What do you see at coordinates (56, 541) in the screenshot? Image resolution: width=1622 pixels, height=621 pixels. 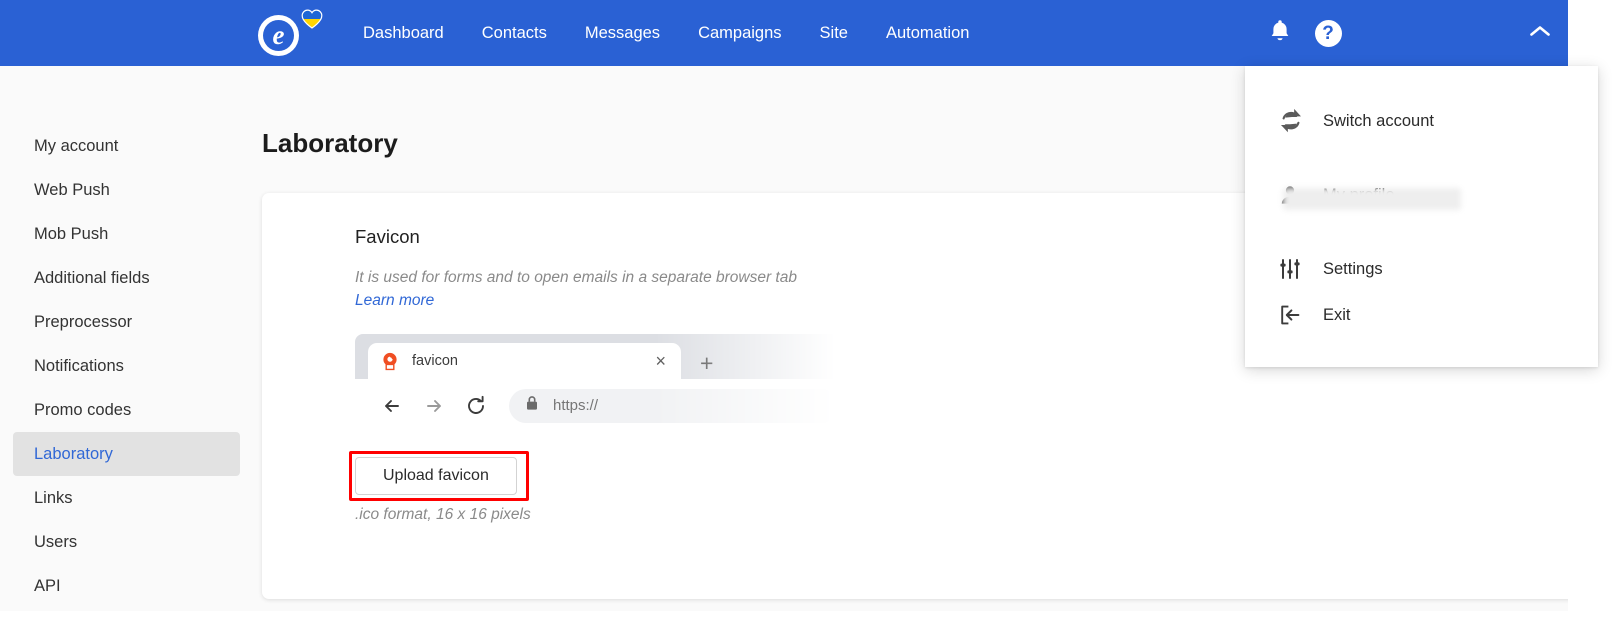 I see `sidebar-item-label: Users` at bounding box center [56, 541].